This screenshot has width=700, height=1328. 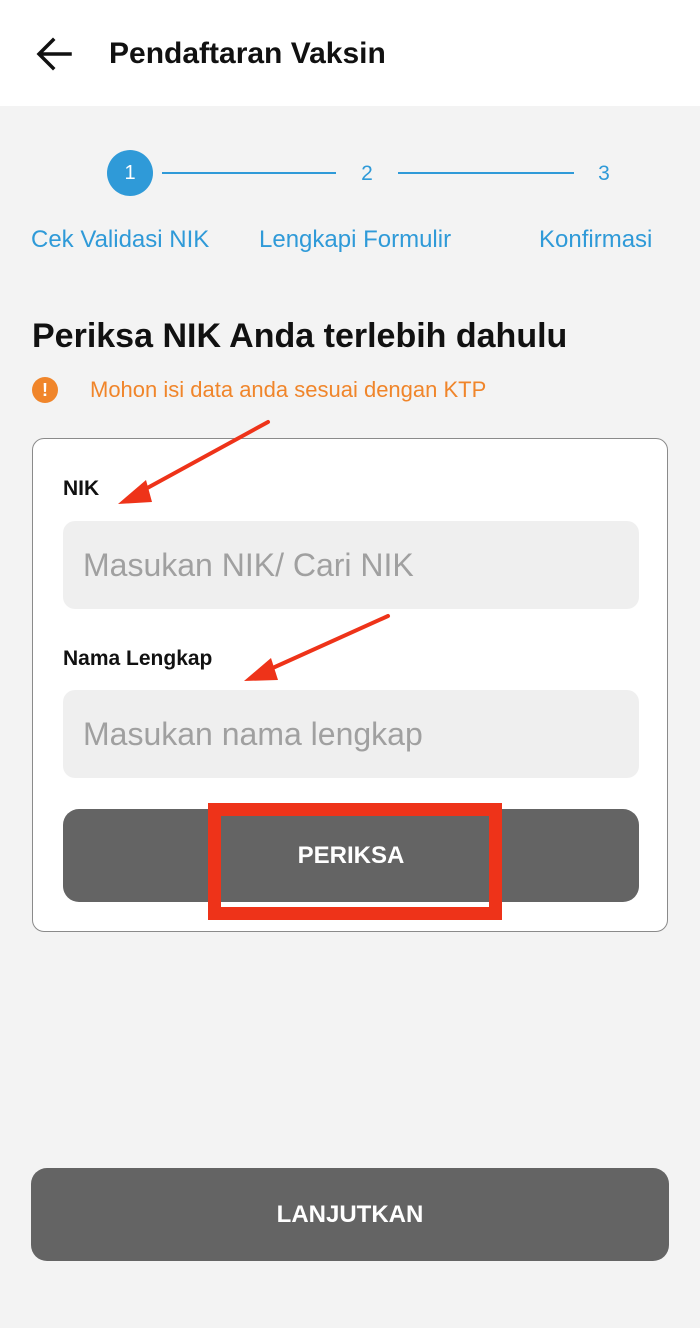 I want to click on step-2-indicator: 2, so click(x=367, y=173).